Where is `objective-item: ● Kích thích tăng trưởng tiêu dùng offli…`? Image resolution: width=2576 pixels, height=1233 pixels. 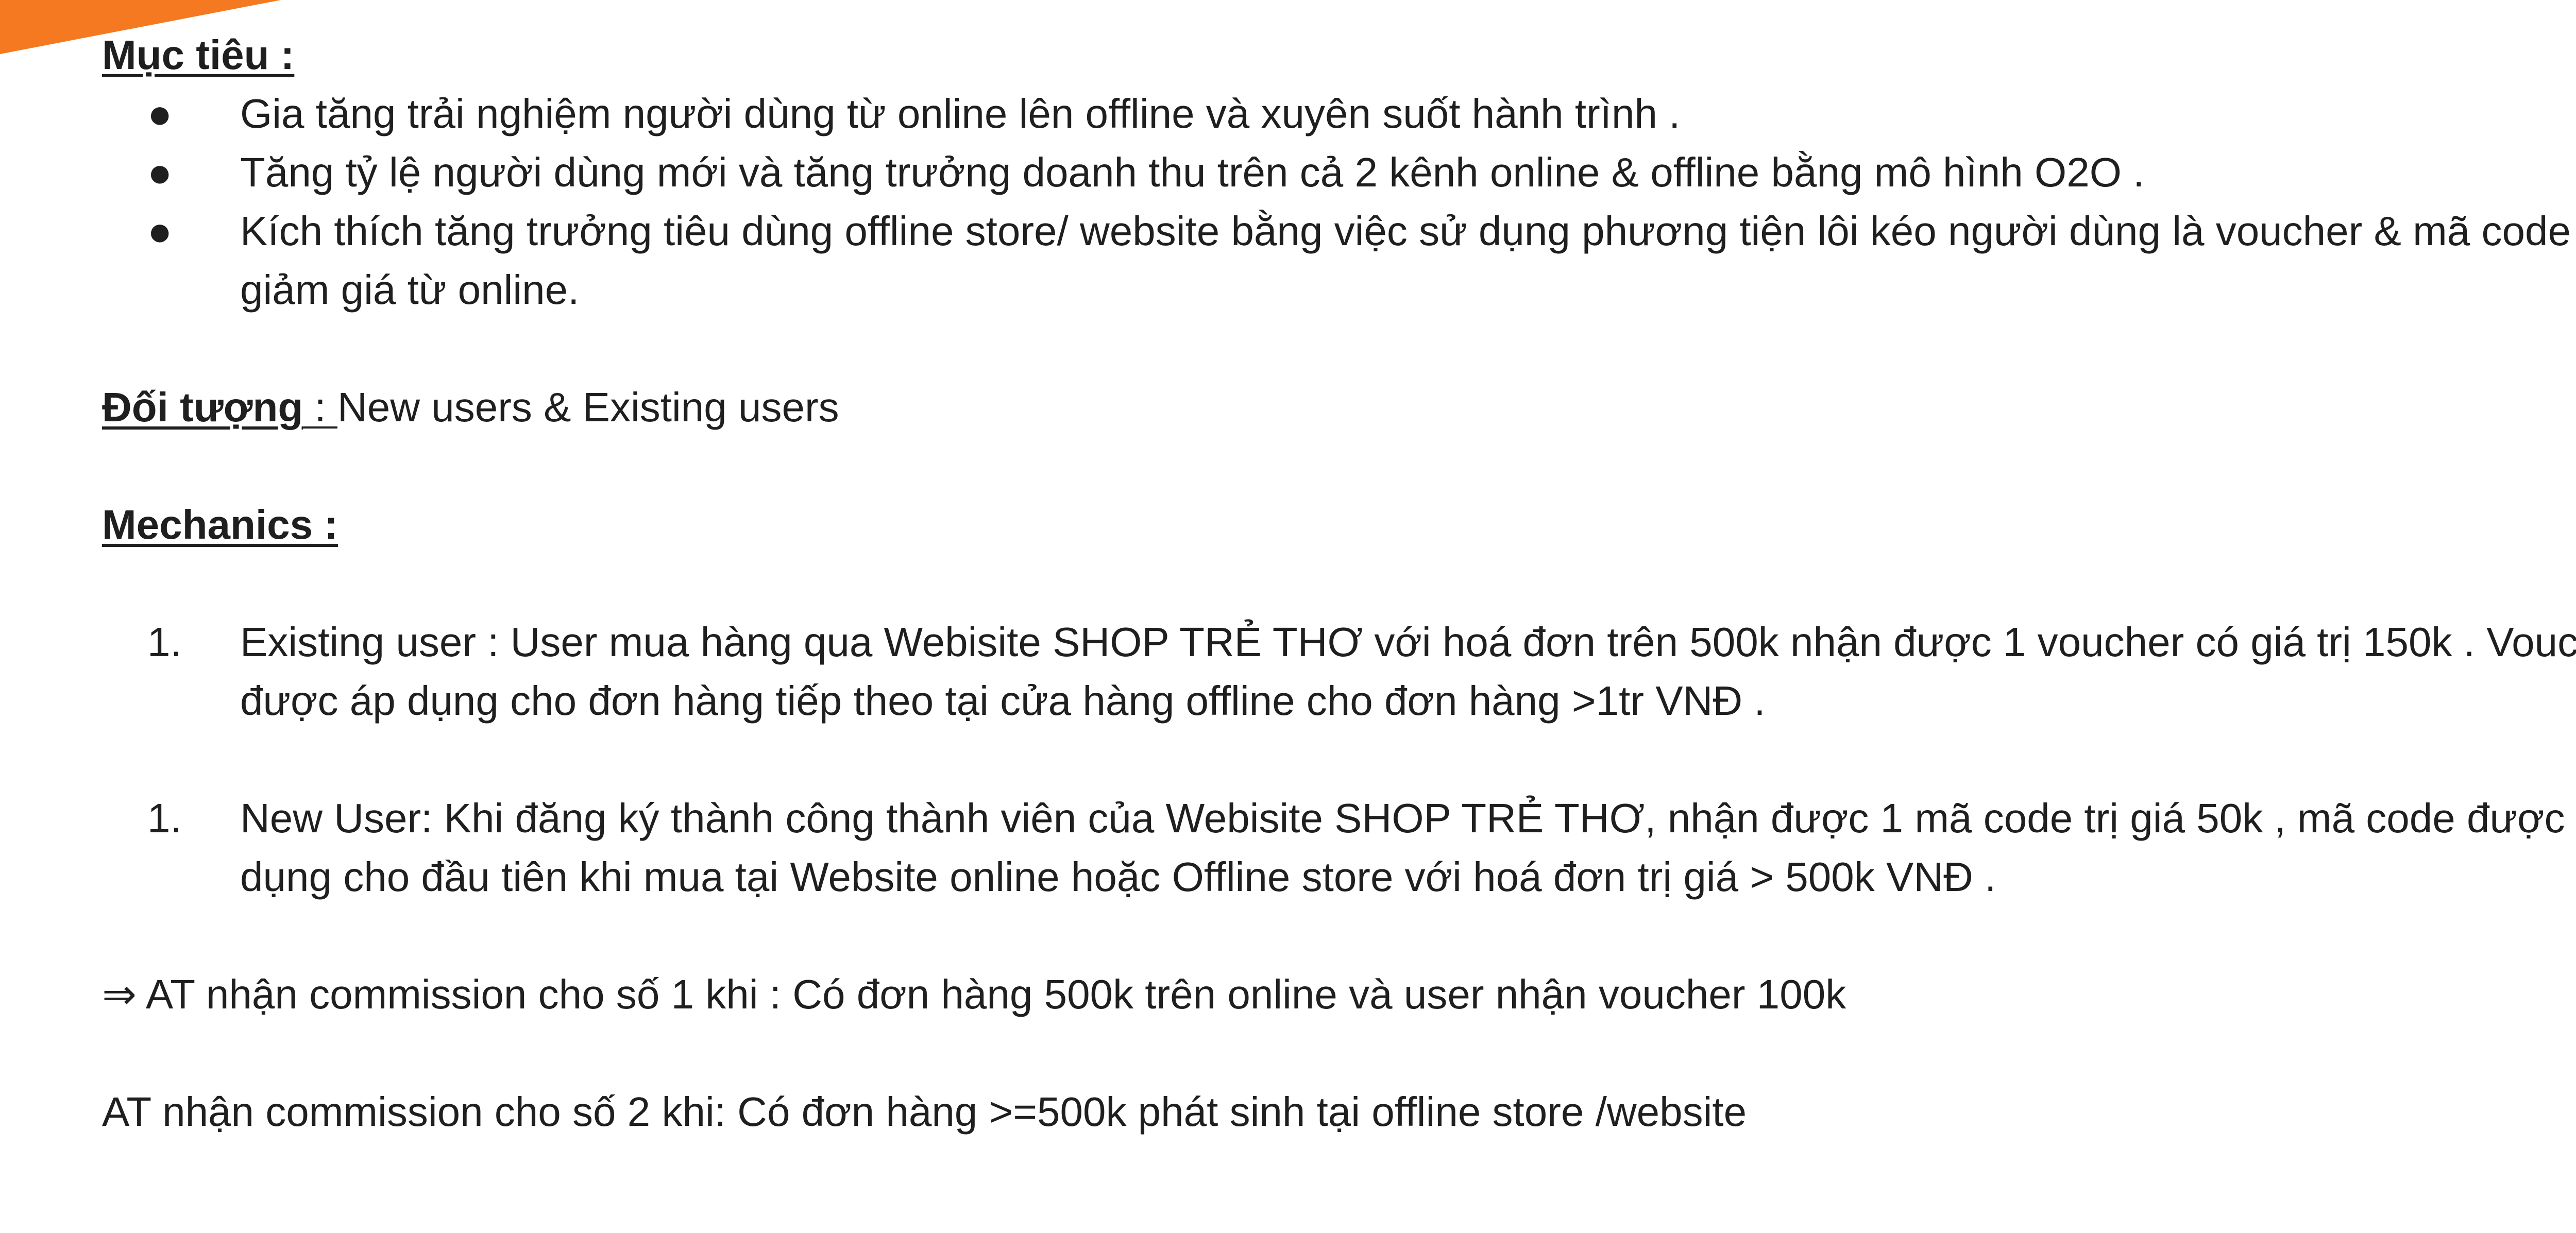
objective-item: ● Kích thích tăng trưởng tiêu dùng offli… is located at coordinates (1339, 260).